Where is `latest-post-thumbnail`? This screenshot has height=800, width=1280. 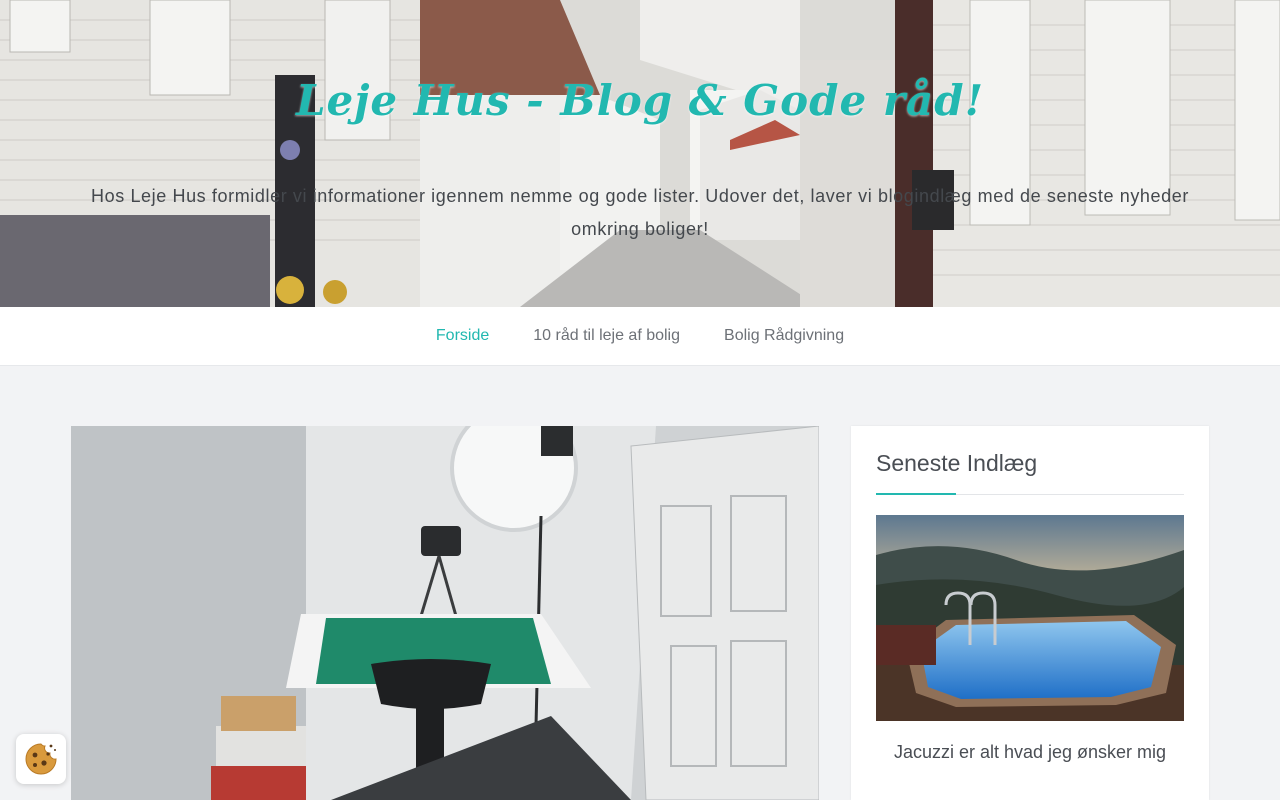 latest-post-thumbnail is located at coordinates (1030, 618).